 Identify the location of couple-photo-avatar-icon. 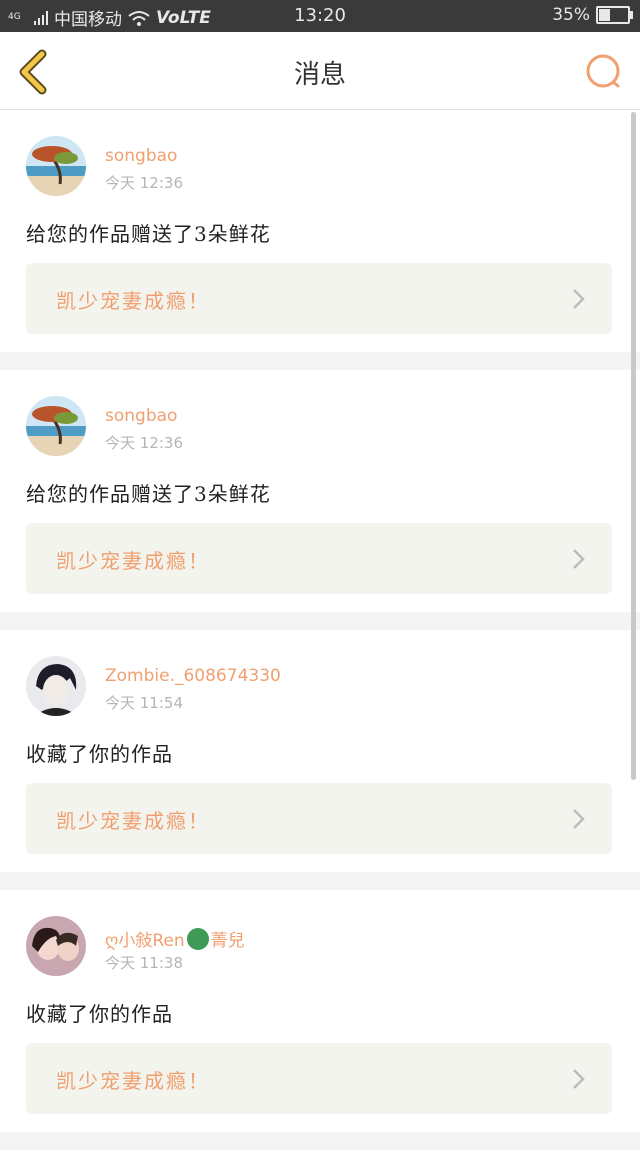
(56, 946).